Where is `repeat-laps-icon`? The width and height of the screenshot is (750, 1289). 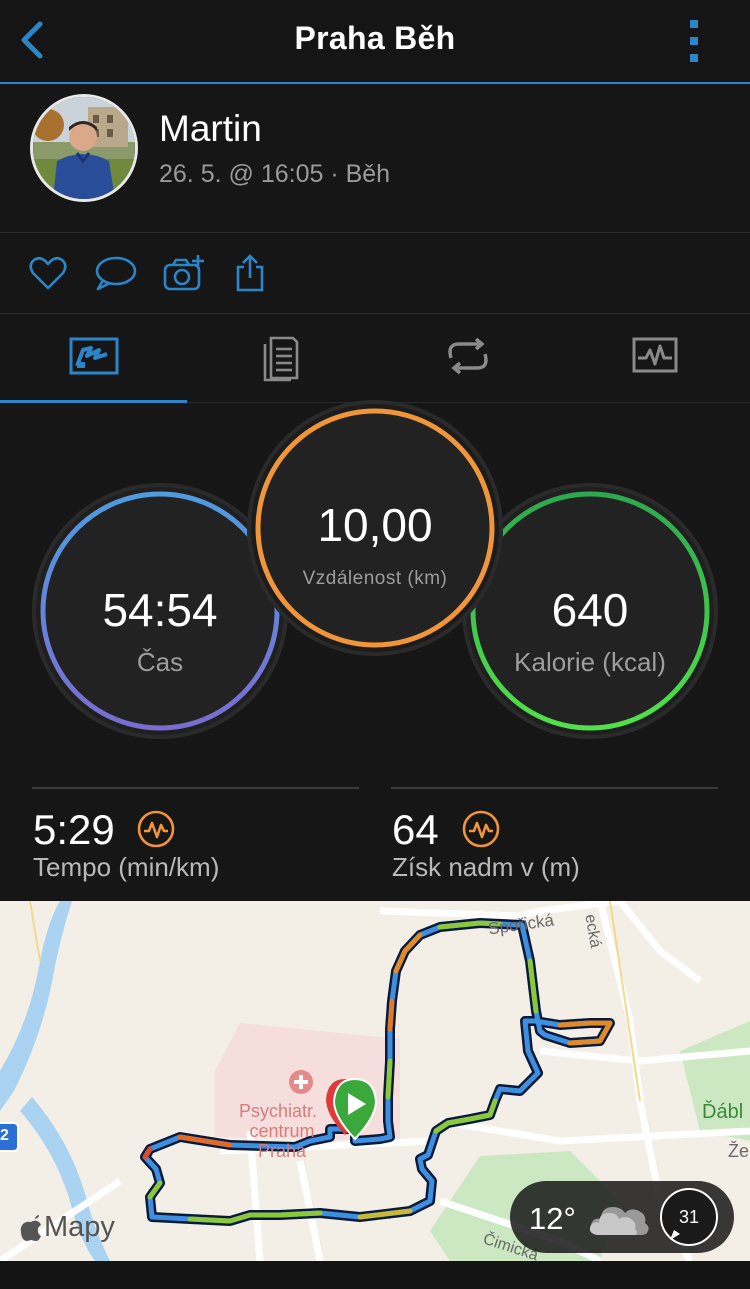
repeat-laps-icon is located at coordinates (467, 356).